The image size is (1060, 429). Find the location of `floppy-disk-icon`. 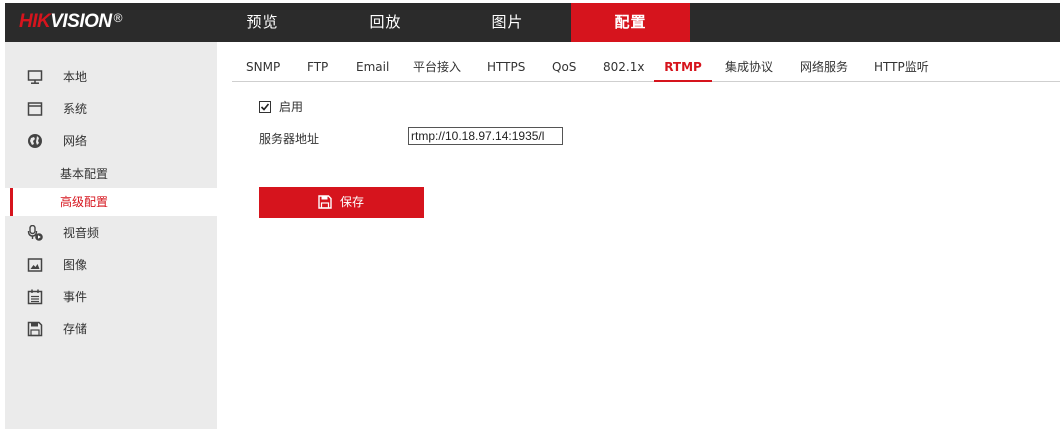

floppy-disk-icon is located at coordinates (35, 329).